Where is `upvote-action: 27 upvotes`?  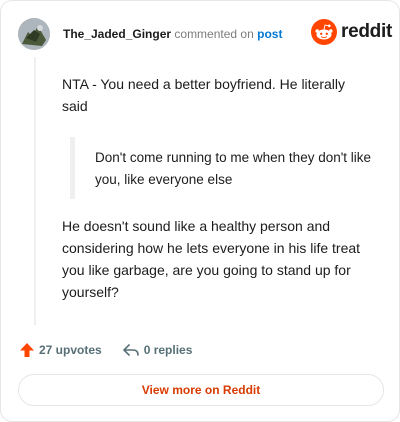
upvote-action: 27 upvotes is located at coordinates (60, 350).